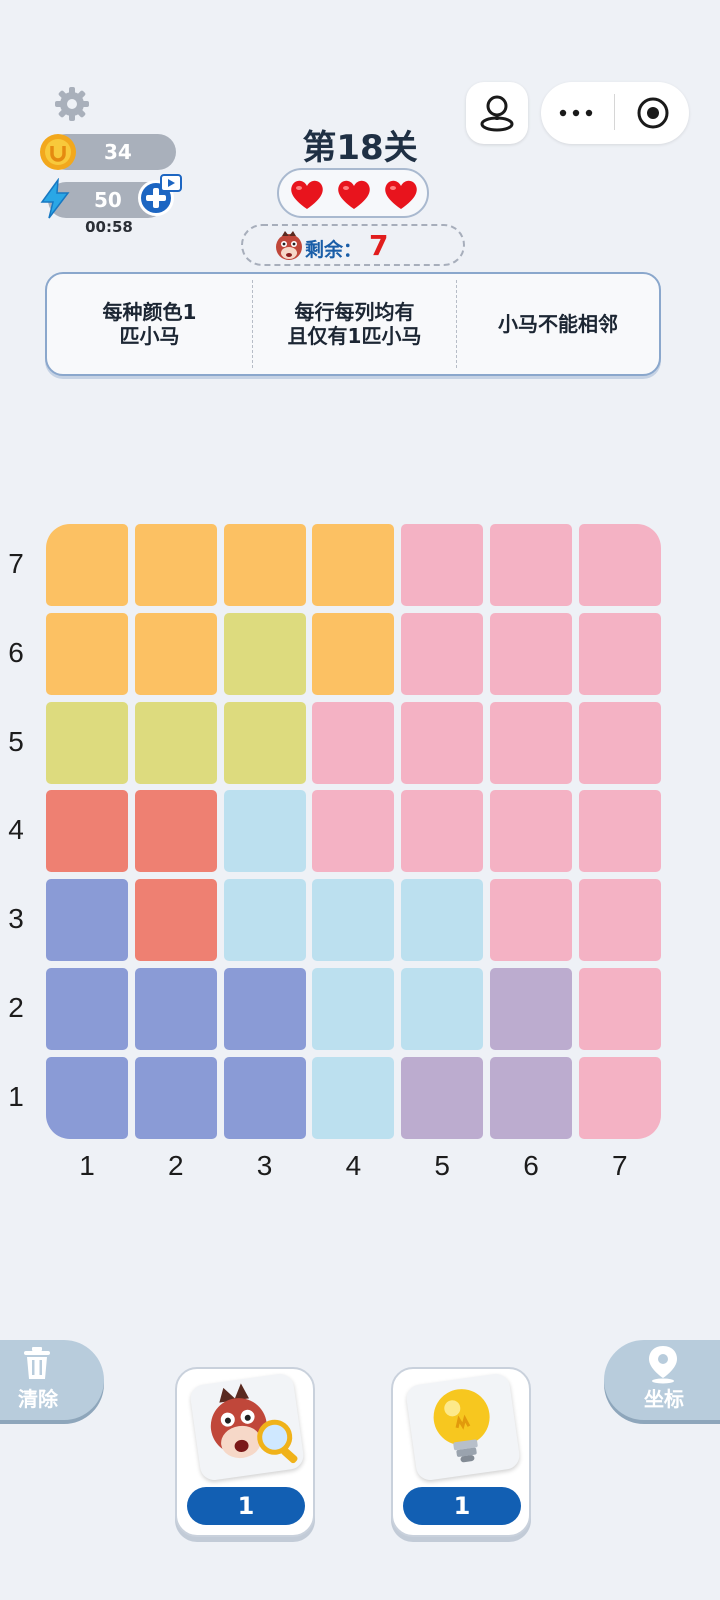 This screenshot has width=720, height=1600. I want to click on rule-one-per-color: 每种颜色1 匹小马, so click(149, 324).